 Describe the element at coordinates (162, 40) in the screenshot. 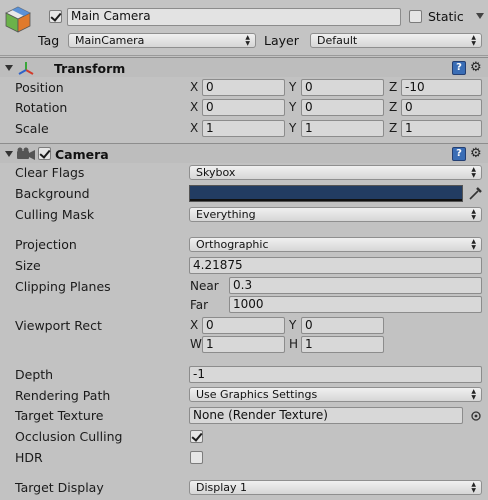

I see `tag-dropdown: MainCamera ▲ ▼` at that location.